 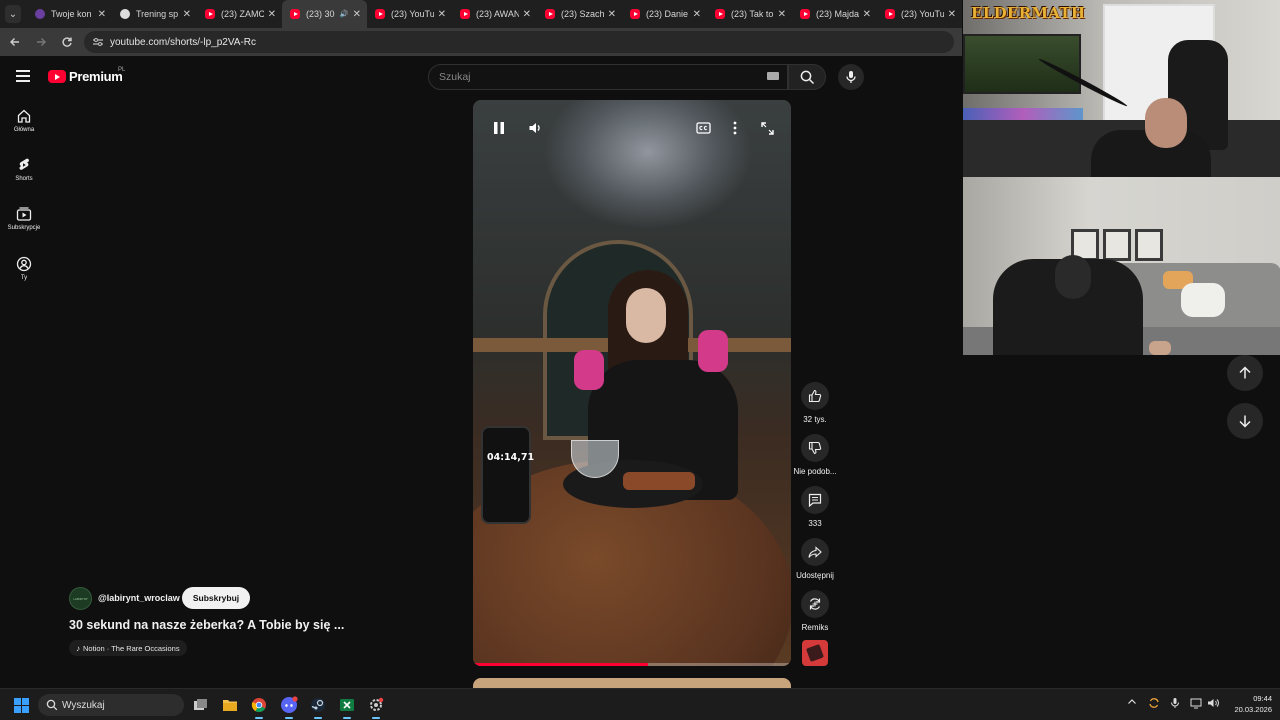 What do you see at coordinates (703, 128) in the screenshot?
I see `captions-button` at bounding box center [703, 128].